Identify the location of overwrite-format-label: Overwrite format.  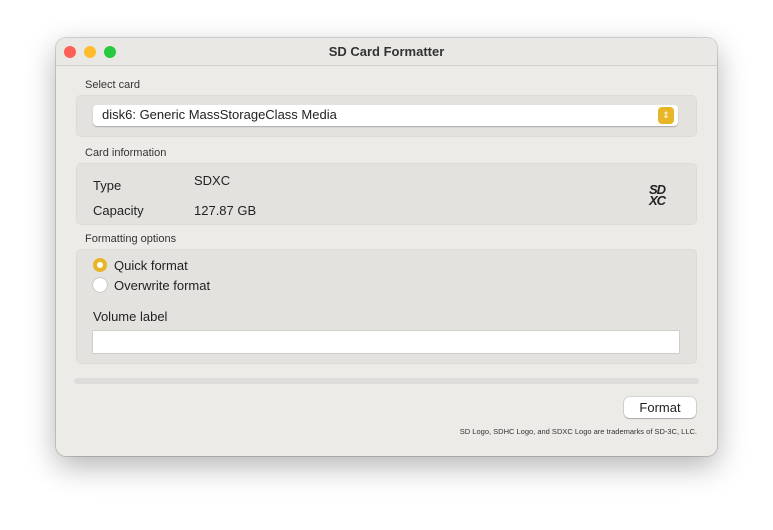
(162, 285).